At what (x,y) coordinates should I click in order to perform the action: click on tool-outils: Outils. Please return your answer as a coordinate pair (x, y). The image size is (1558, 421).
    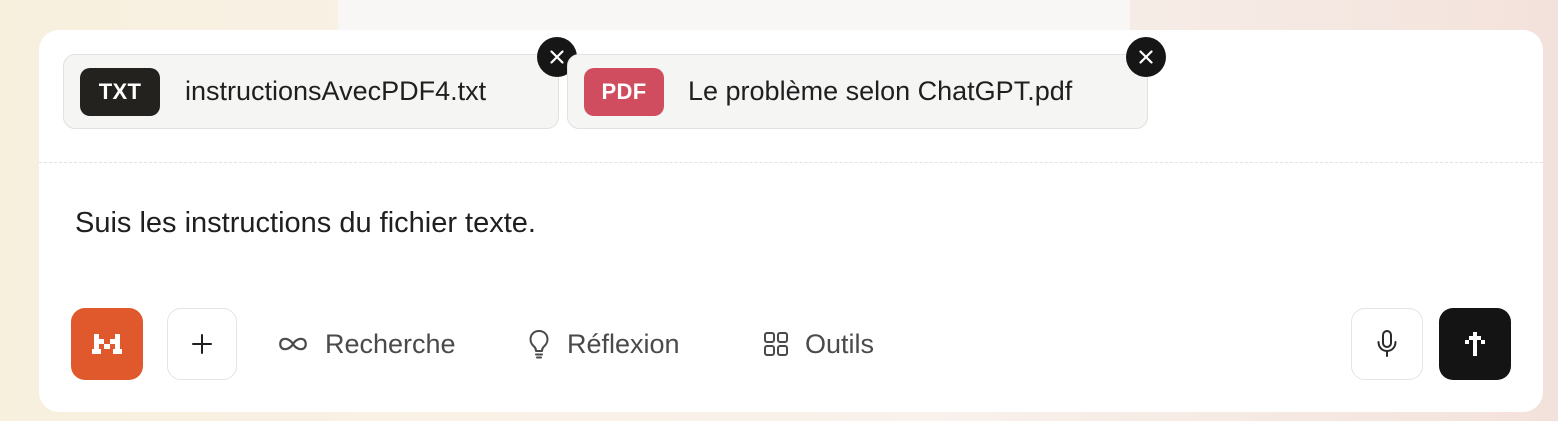
    Looking at the image, I should click on (818, 344).